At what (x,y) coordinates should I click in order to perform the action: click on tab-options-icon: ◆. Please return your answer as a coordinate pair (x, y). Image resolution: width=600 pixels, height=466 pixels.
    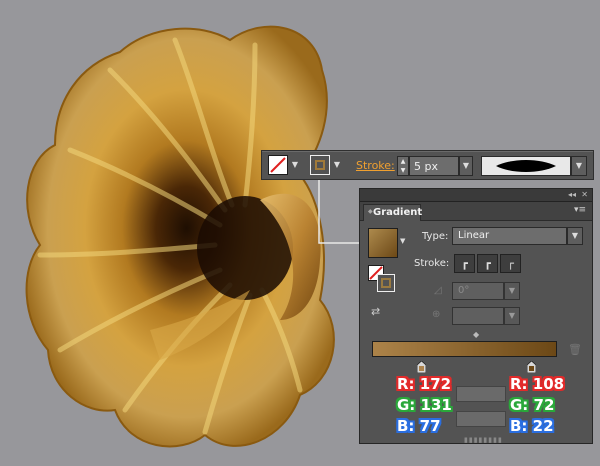
    Looking at the image, I should click on (370, 211).